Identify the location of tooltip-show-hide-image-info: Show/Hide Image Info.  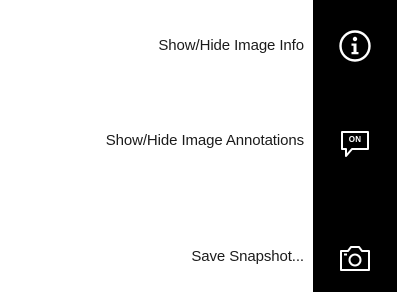
(231, 45).